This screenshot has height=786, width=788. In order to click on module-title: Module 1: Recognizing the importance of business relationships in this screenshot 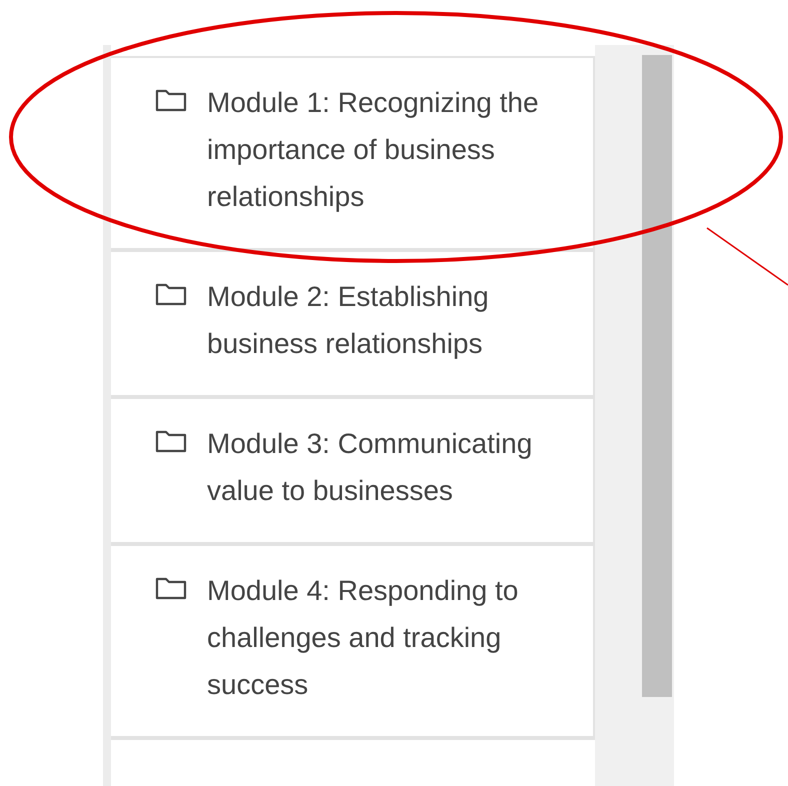, I will do `click(373, 150)`.